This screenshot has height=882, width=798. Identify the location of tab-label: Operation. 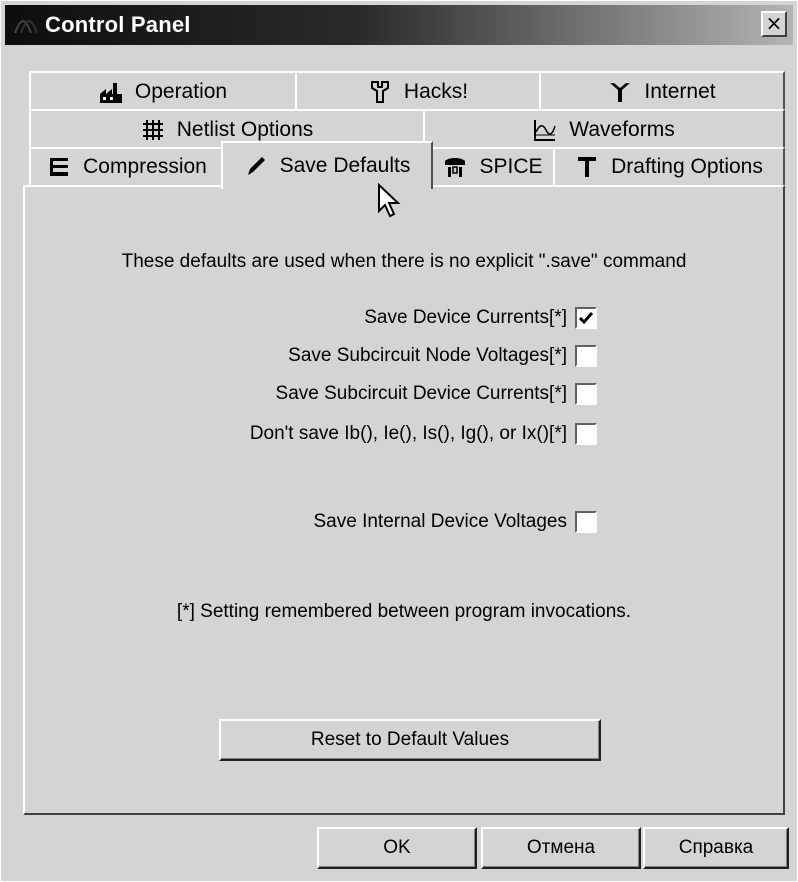
(181, 91).